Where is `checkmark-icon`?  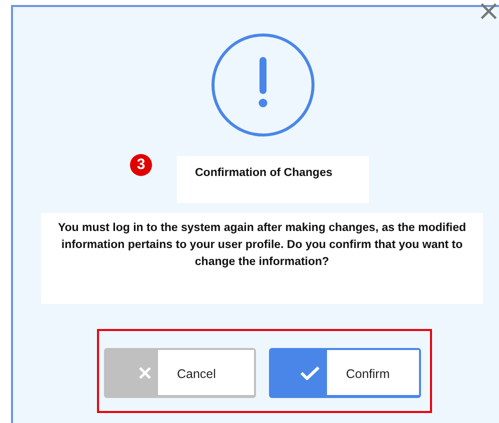
checkmark-icon is located at coordinates (310, 373).